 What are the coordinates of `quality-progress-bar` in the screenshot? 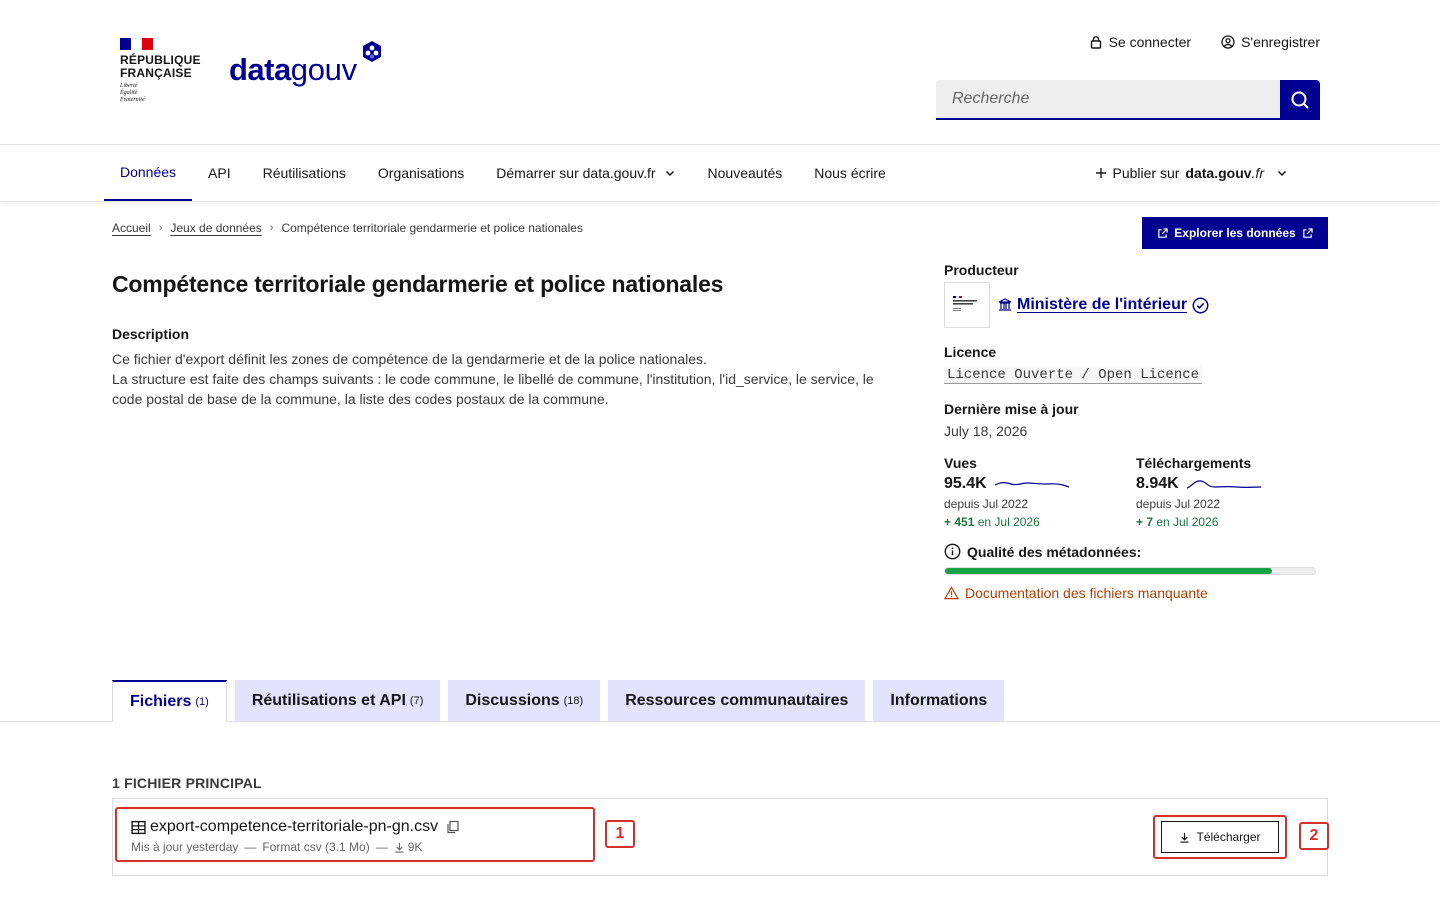 It's located at (1130, 571).